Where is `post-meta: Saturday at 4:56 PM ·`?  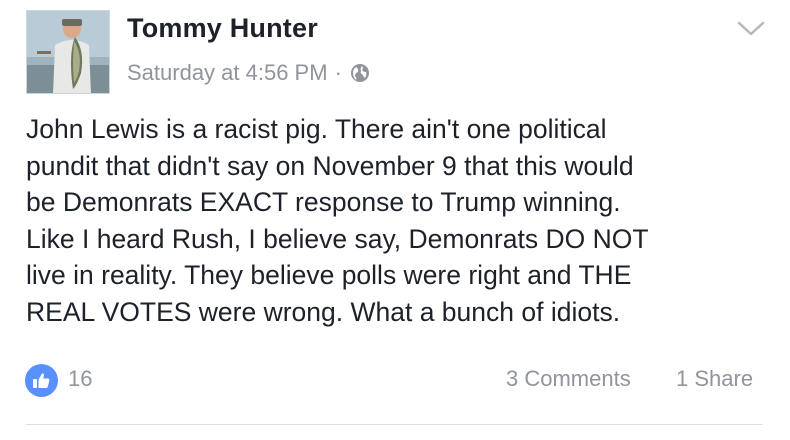 post-meta: Saturday at 4:56 PM · is located at coordinates (248, 73).